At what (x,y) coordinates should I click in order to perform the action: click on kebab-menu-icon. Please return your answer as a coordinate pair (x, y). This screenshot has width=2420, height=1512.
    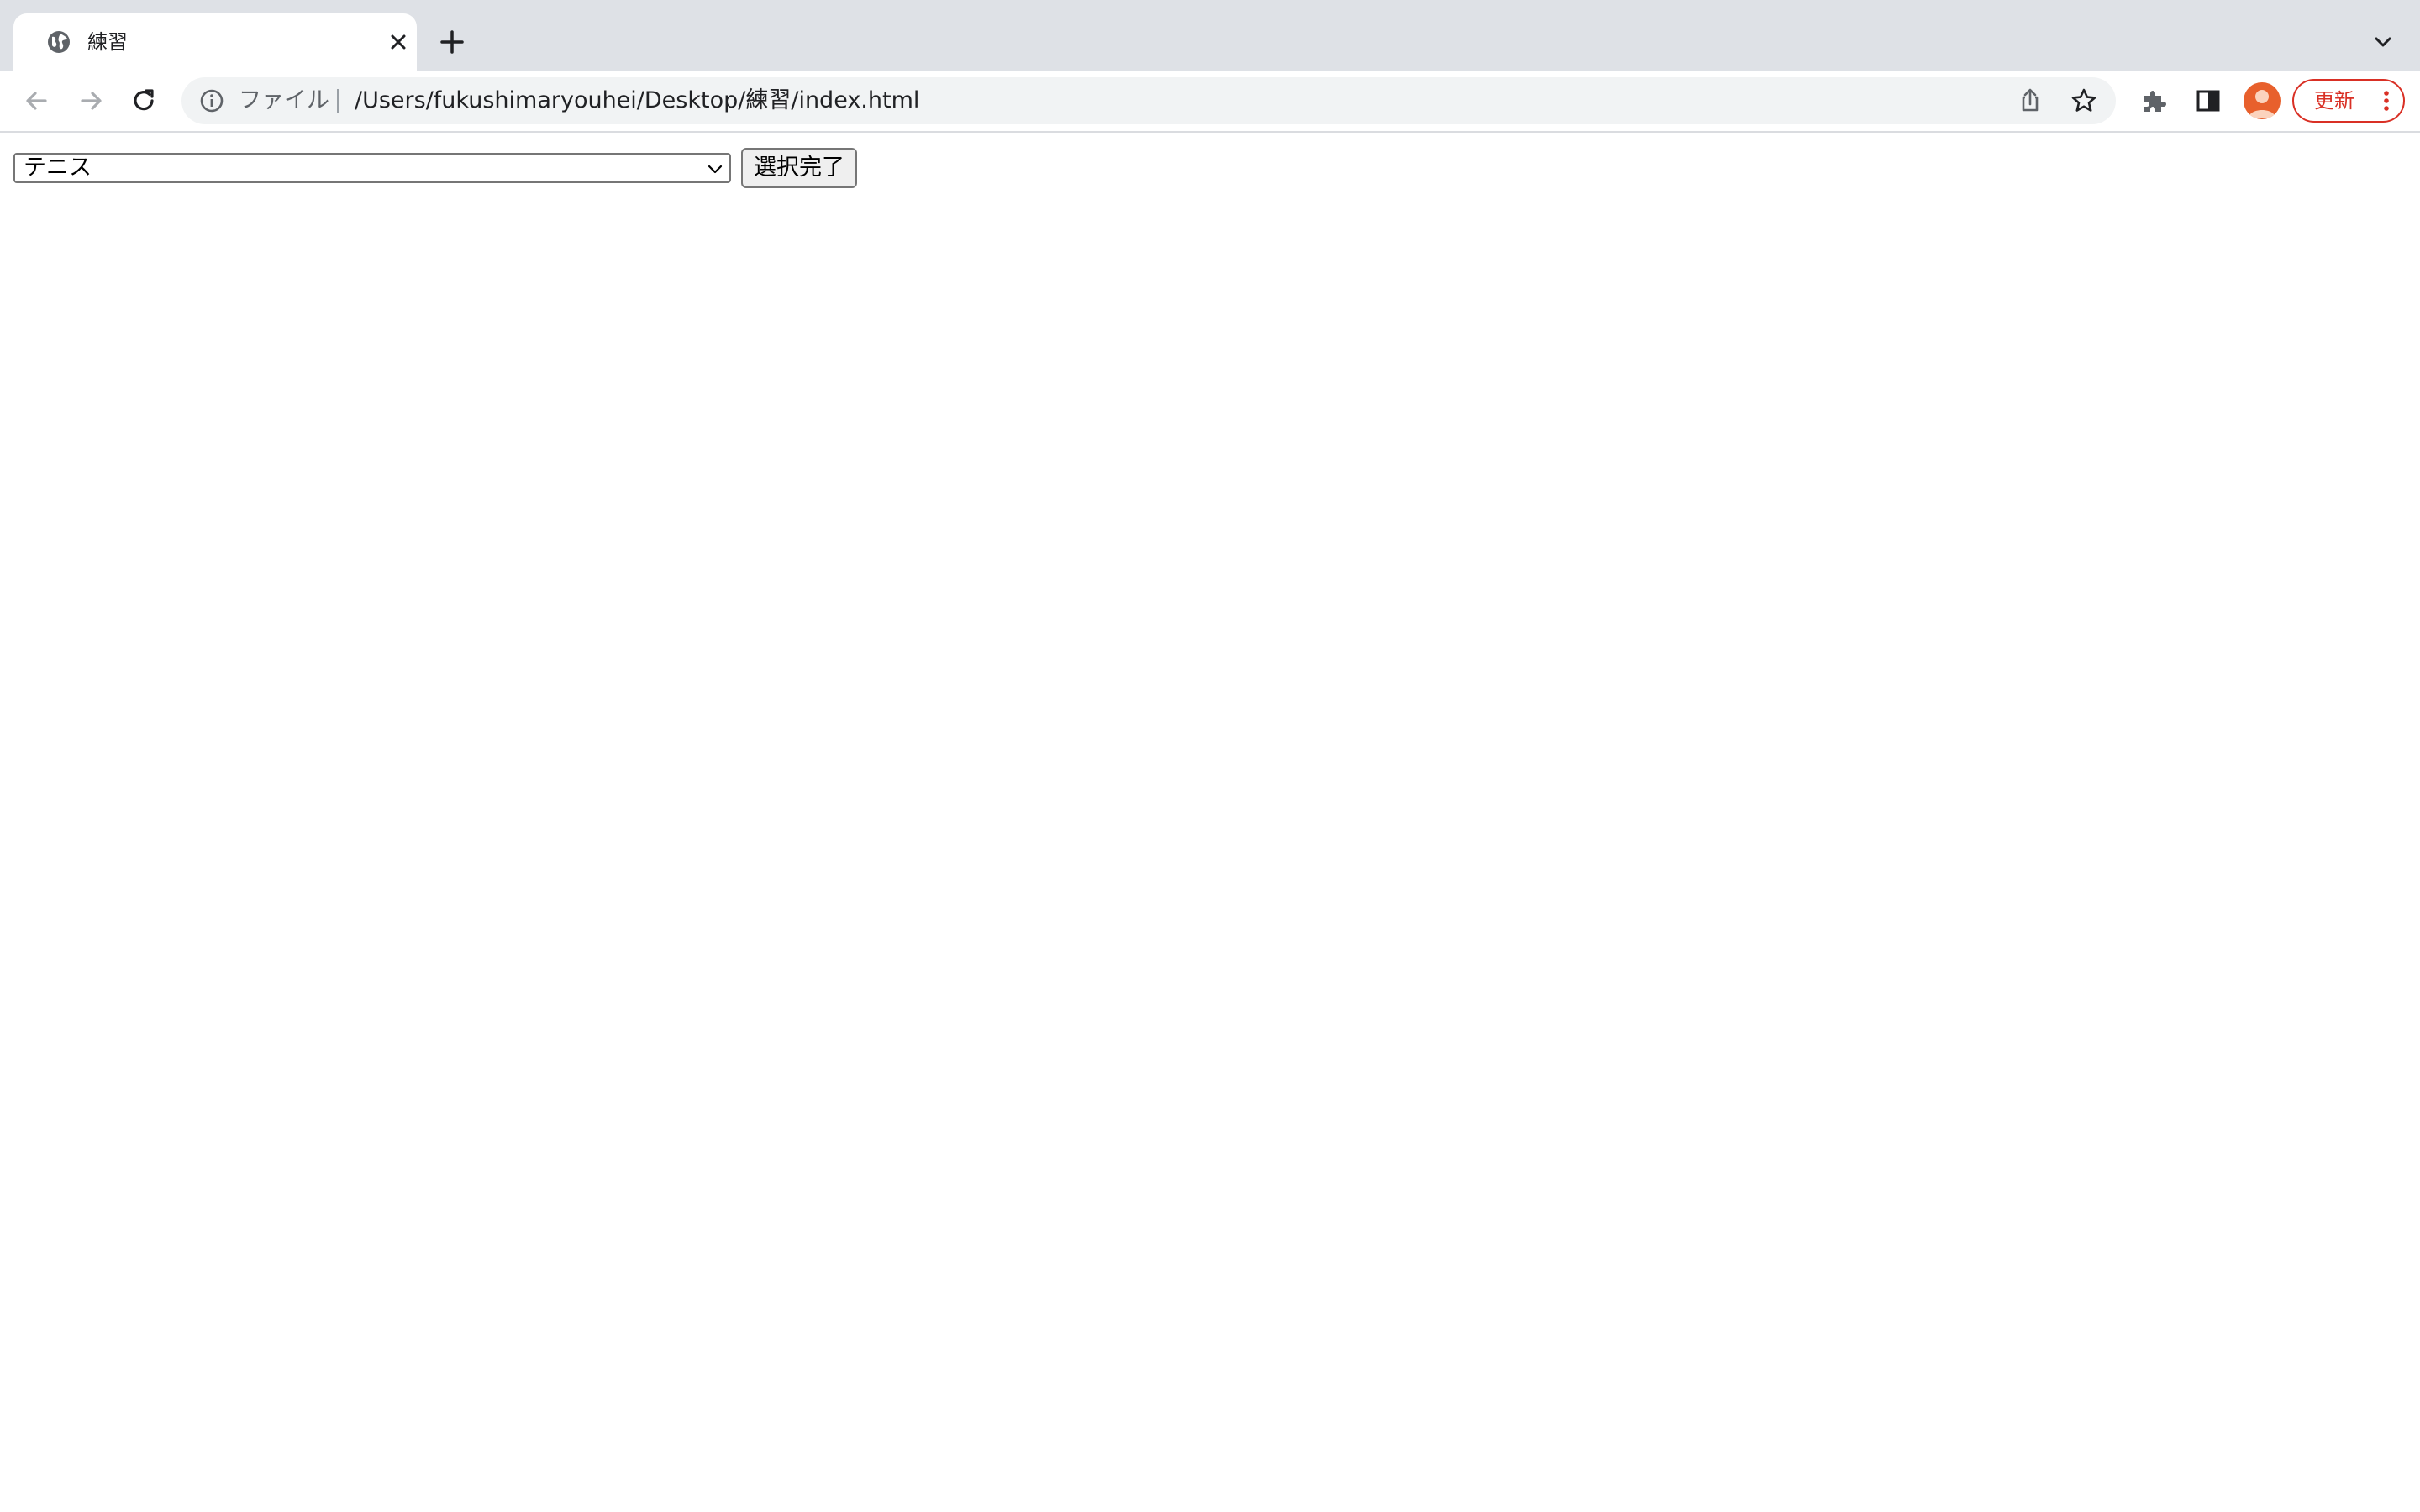
    Looking at the image, I should click on (2387, 101).